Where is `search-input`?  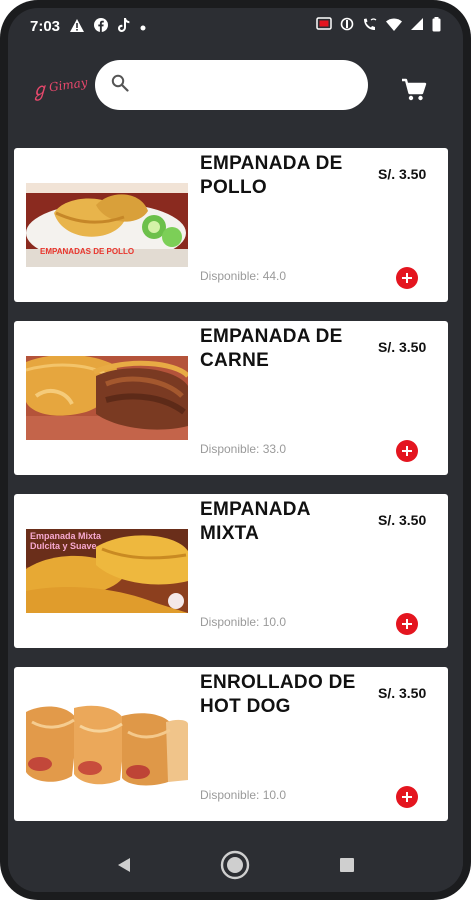
search-input is located at coordinates (241, 85).